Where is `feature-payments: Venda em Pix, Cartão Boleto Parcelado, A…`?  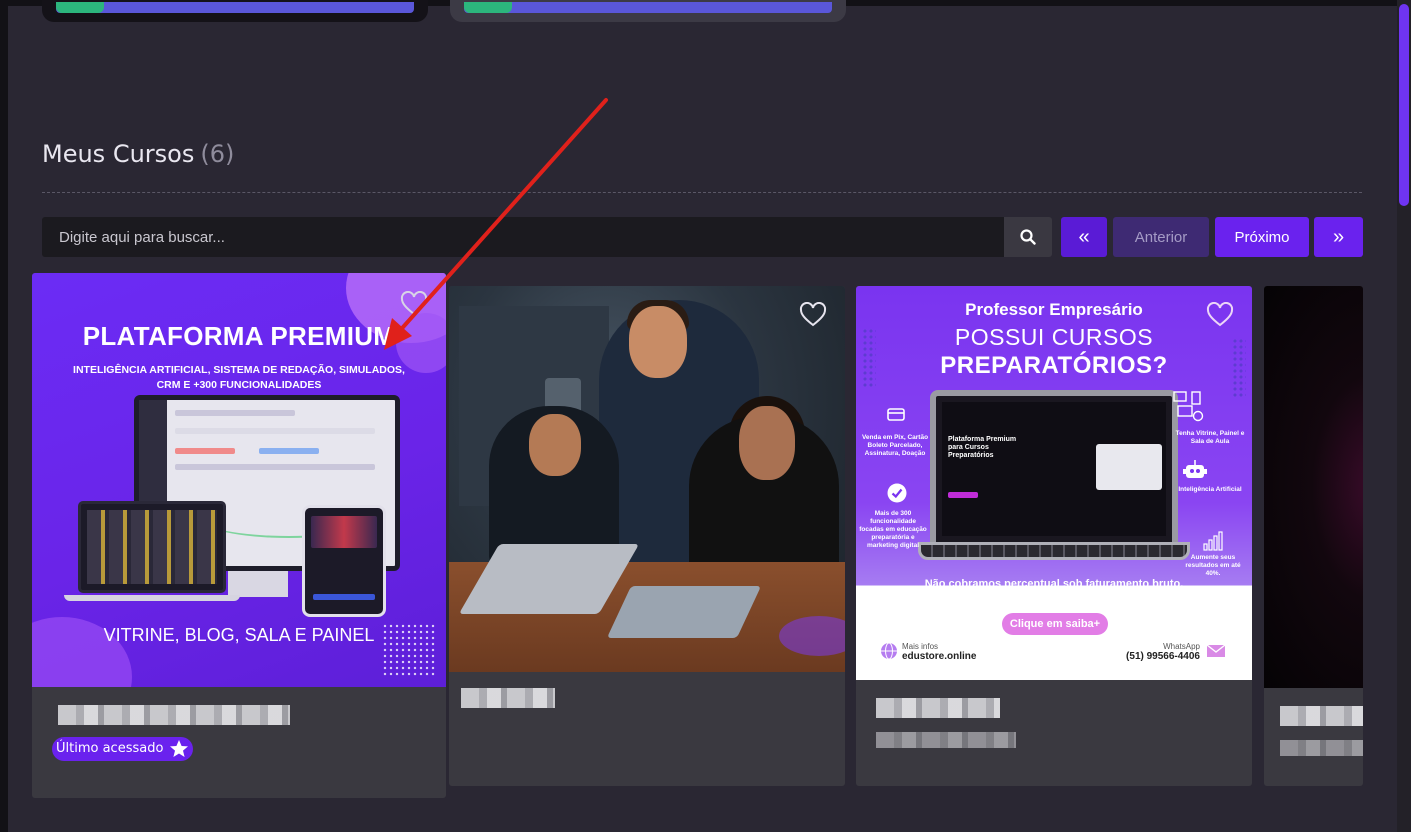
feature-payments: Venda em Pix, Cartão Boleto Parcelado, A… is located at coordinates (895, 445).